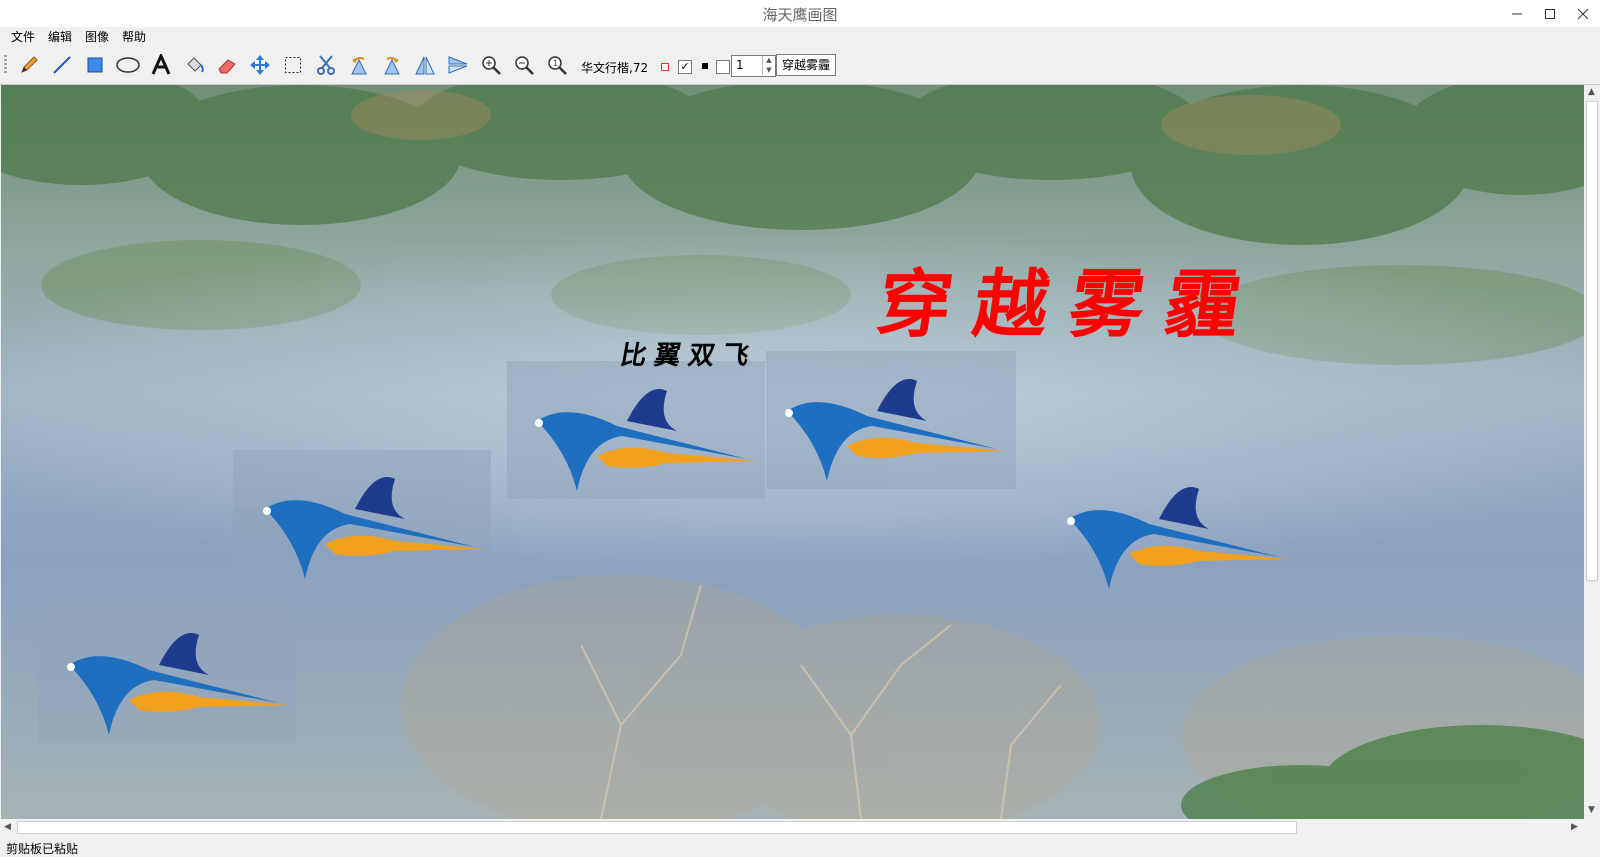  I want to click on rotate-right-tool, so click(392, 65).